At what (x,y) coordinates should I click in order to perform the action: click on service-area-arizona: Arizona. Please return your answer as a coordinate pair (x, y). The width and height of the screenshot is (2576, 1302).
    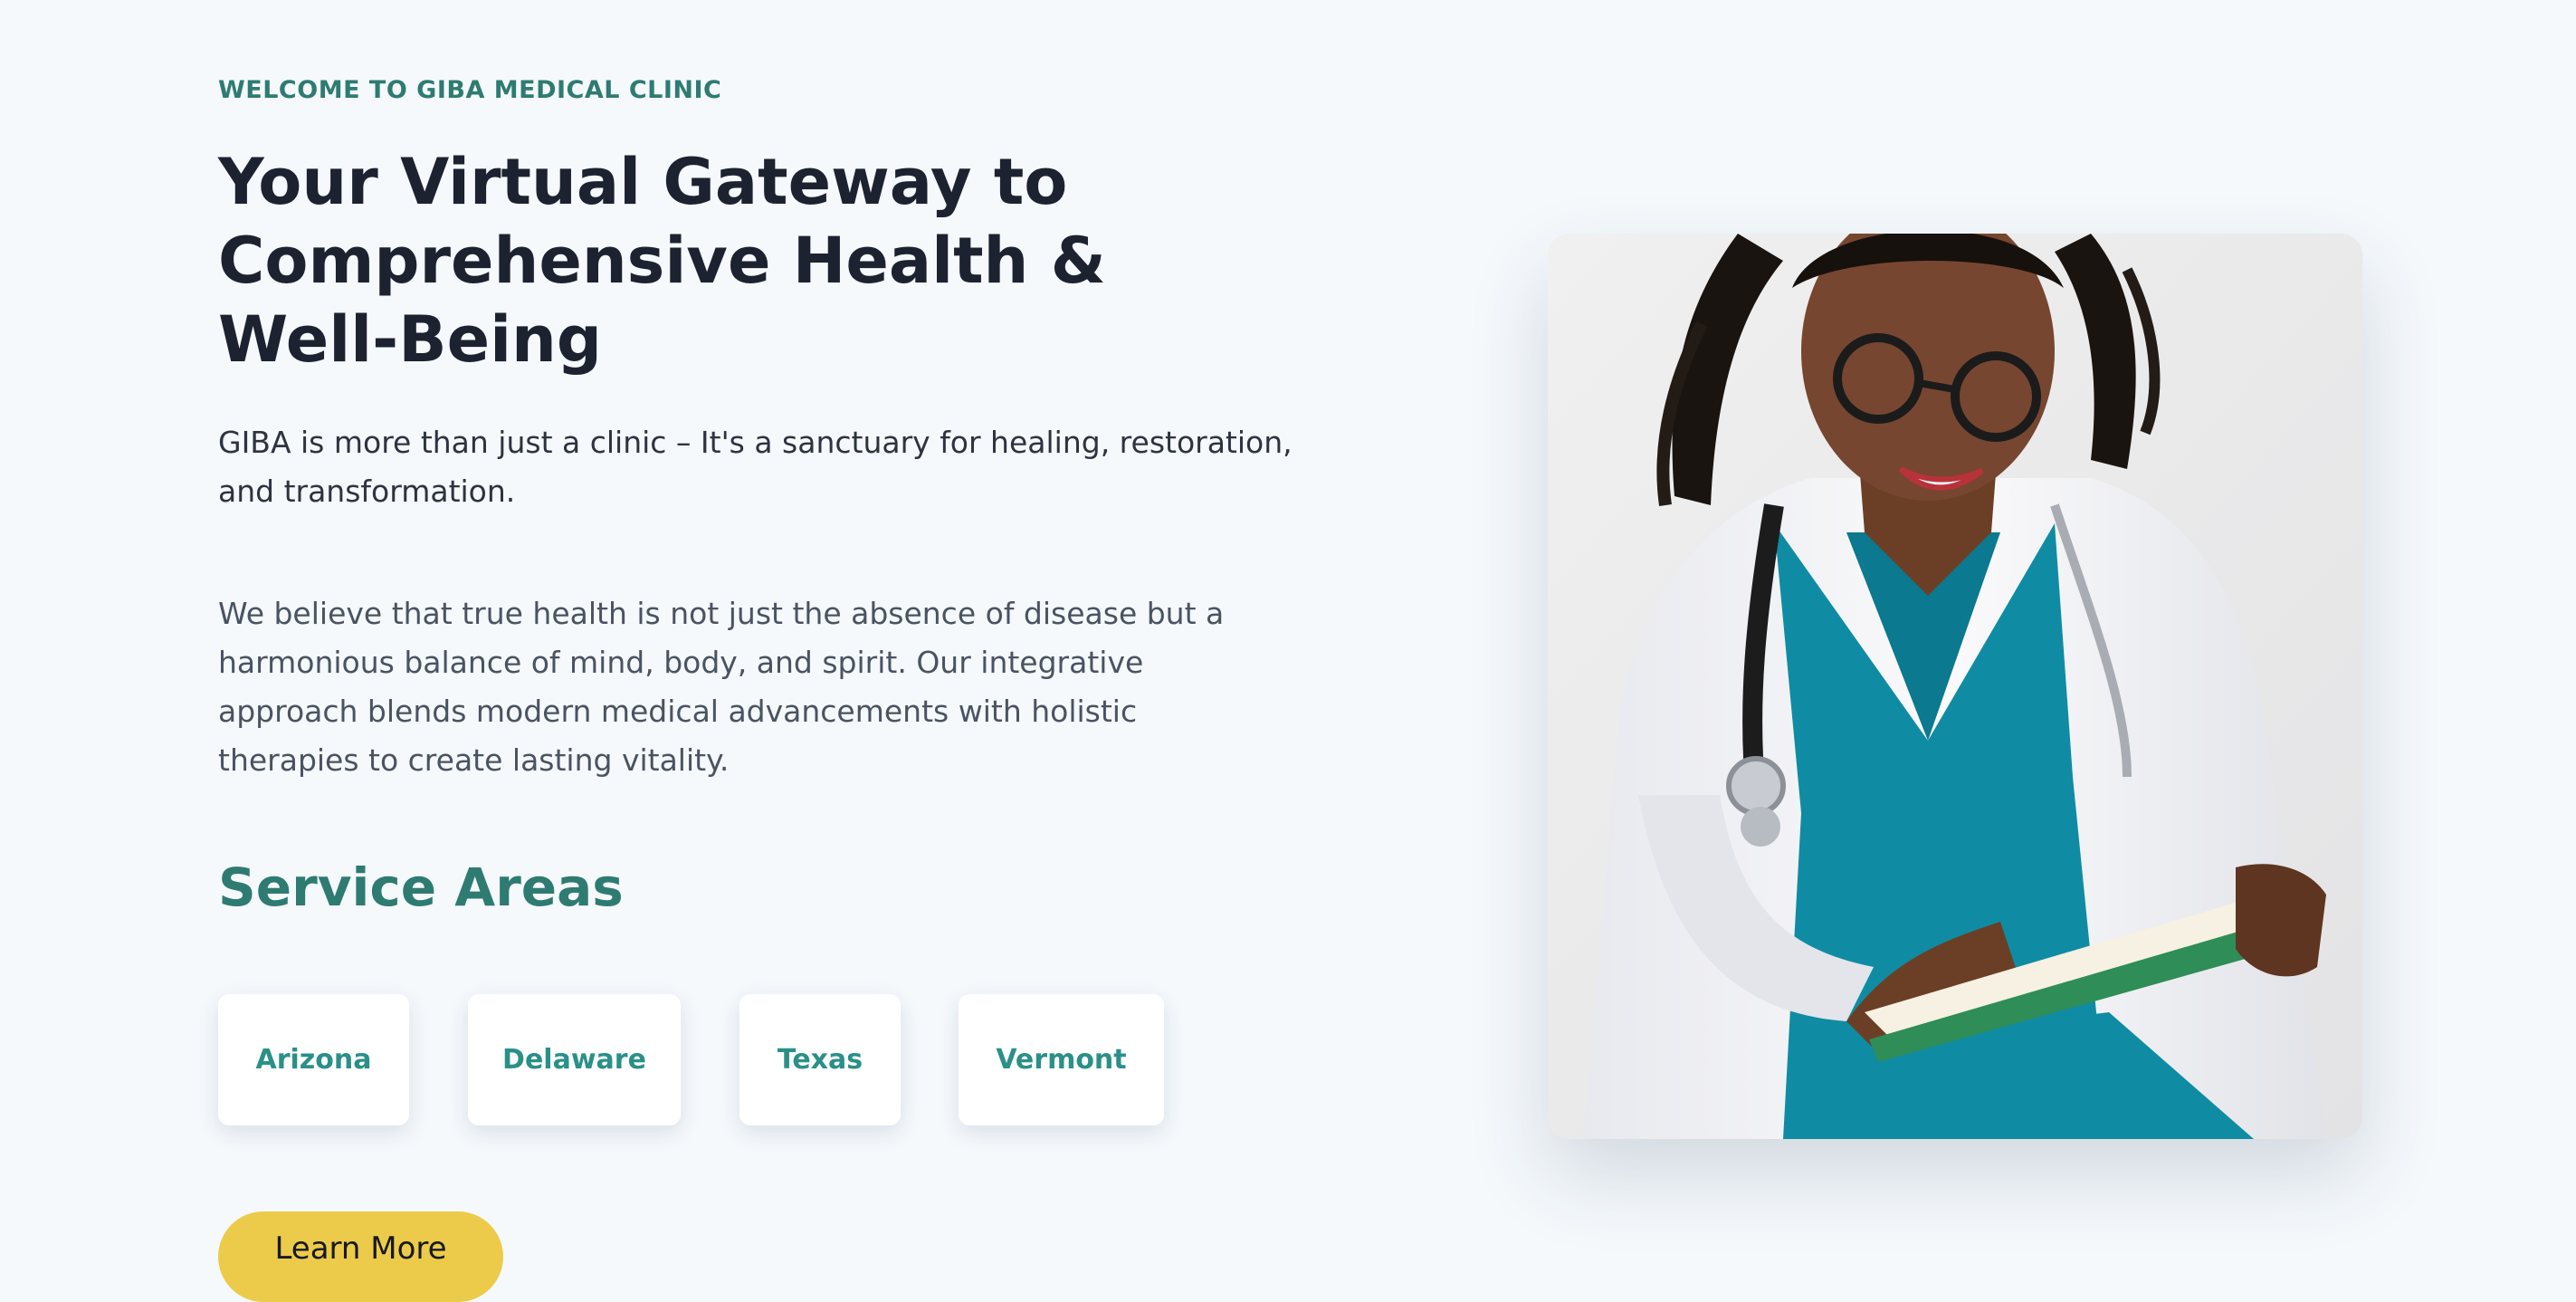
    Looking at the image, I should click on (313, 1060).